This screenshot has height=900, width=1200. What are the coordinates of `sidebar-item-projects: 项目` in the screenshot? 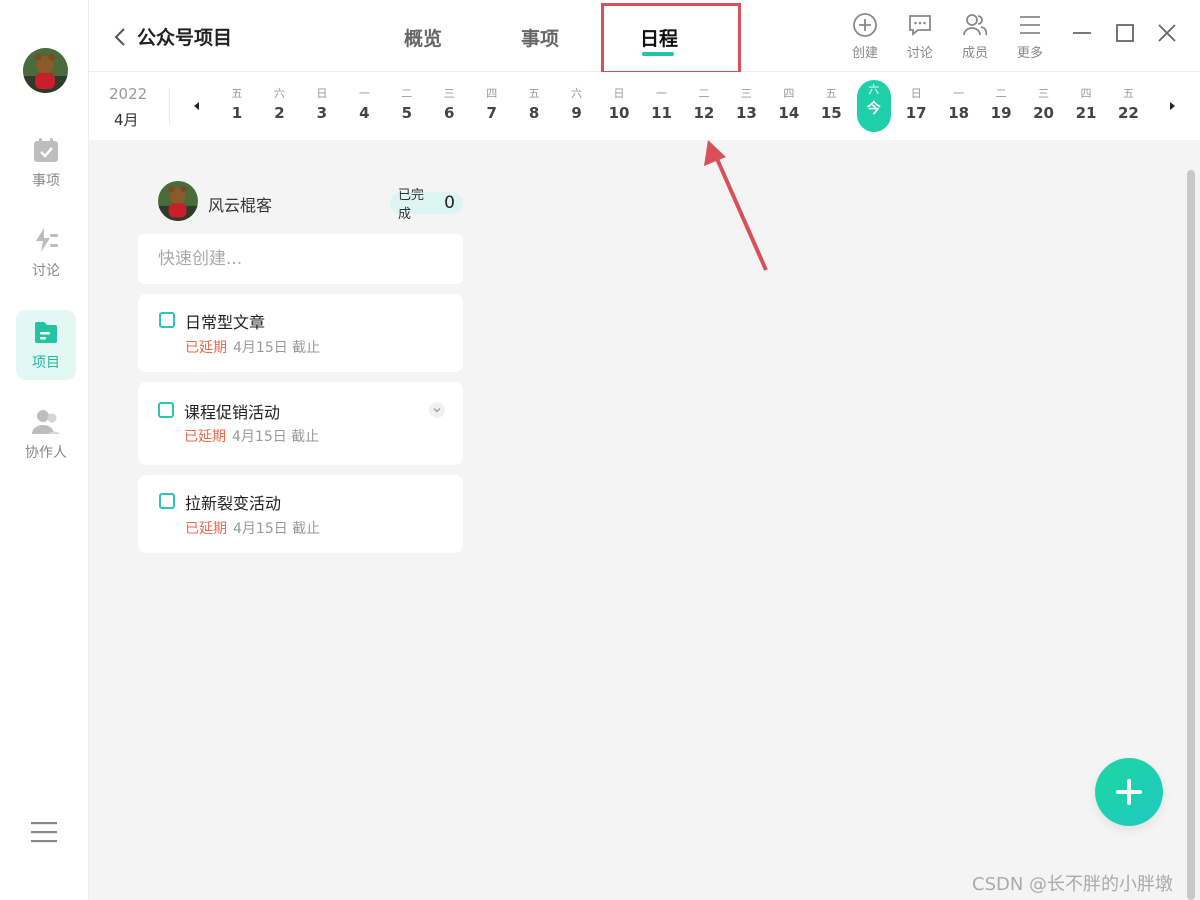 It's located at (46, 345).